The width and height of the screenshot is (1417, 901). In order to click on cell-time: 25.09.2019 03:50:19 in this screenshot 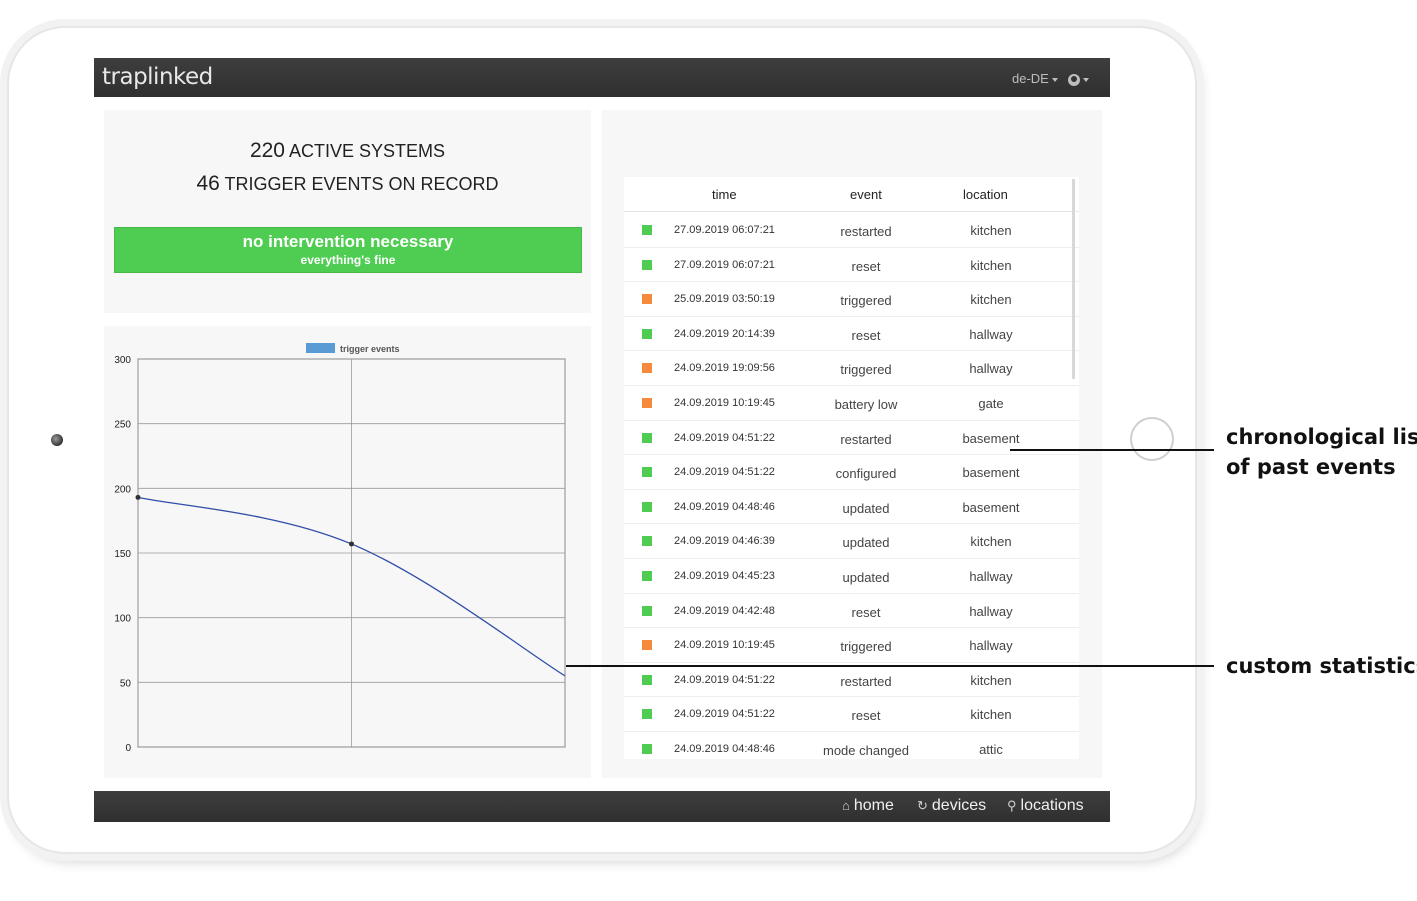, I will do `click(724, 299)`.